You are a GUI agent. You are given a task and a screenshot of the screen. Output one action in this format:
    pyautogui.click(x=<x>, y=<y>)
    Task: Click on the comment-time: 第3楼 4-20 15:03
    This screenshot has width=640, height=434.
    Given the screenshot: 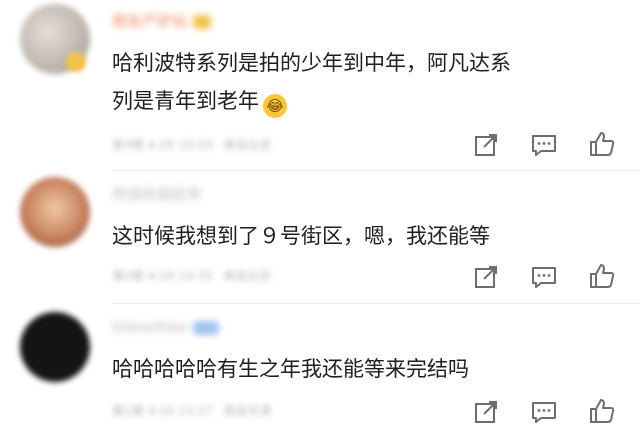 What is the action you would take?
    pyautogui.click(x=163, y=145)
    